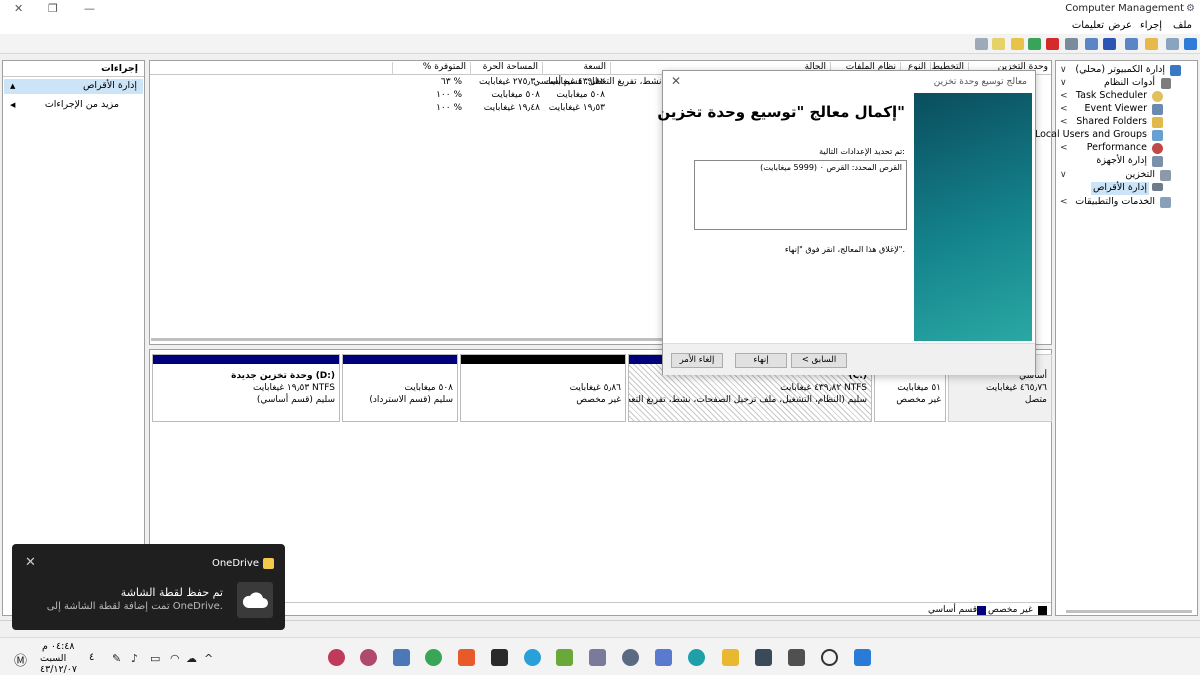 This screenshot has width=1200, height=675. Describe the element at coordinates (761, 360) in the screenshot. I see `finish-button: إنهاء` at that location.